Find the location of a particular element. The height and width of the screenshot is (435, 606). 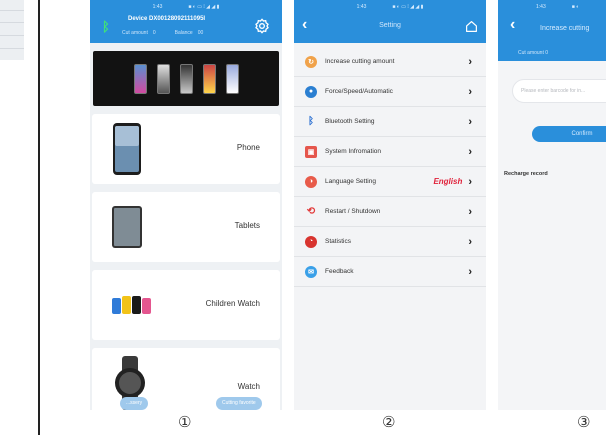

gear-icon is located at coordinates (262, 26).